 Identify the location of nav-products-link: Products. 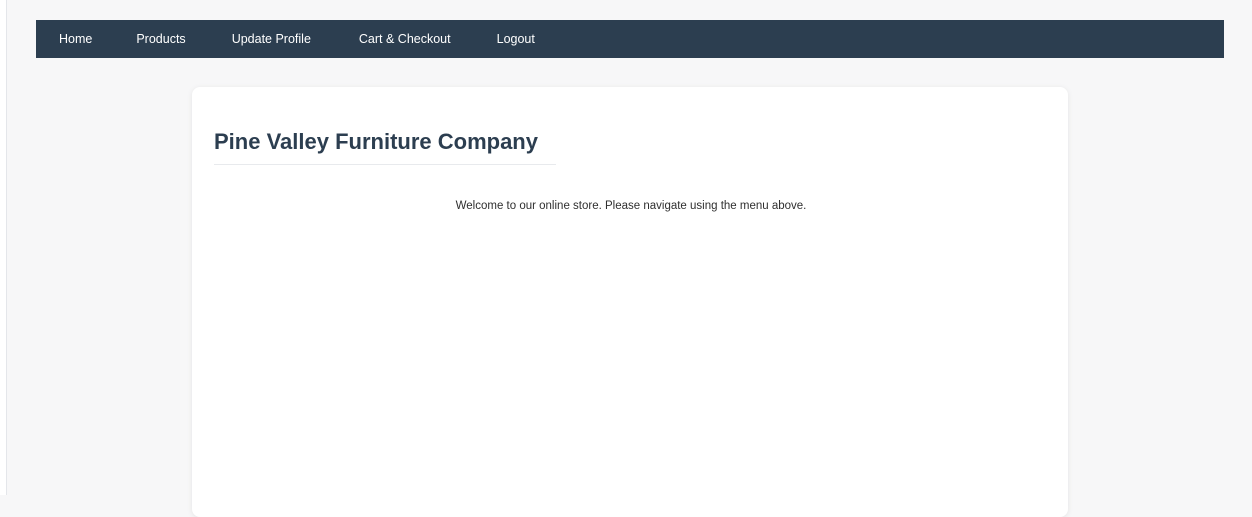
(160, 39).